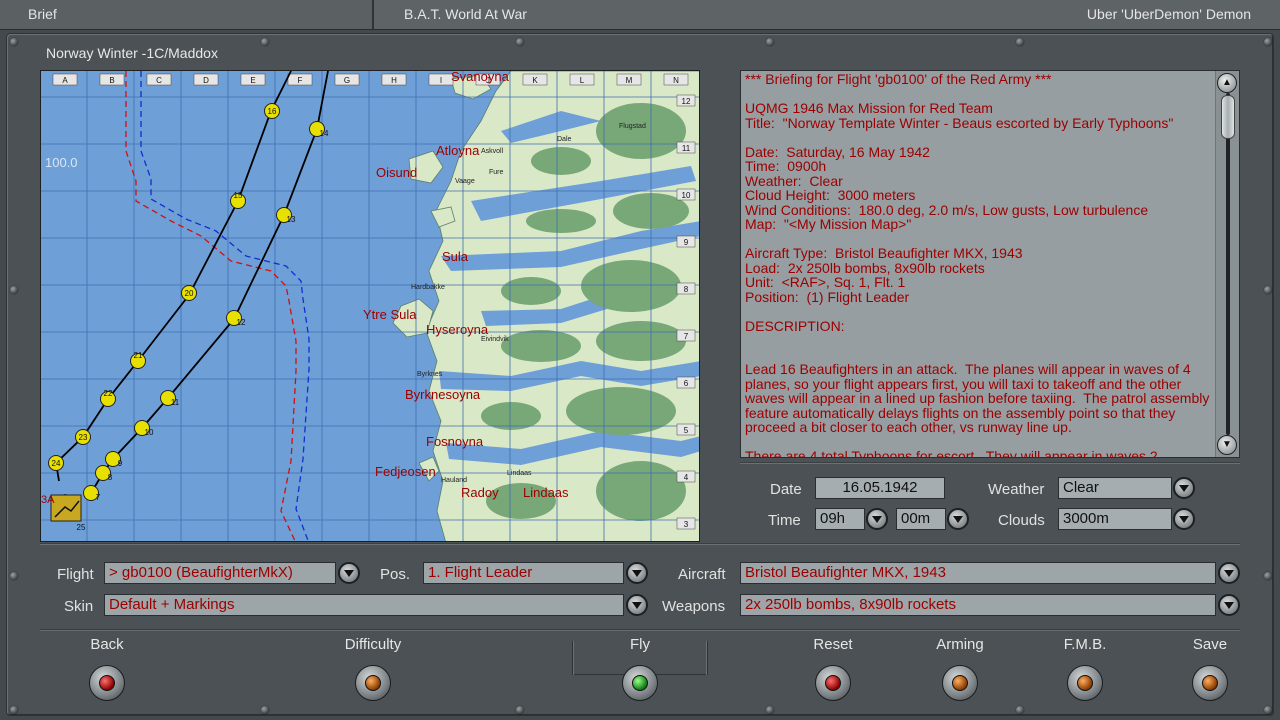 This screenshot has width=1280, height=720. Describe the element at coordinates (582, 80) in the screenshot. I see `col-l: L` at that location.